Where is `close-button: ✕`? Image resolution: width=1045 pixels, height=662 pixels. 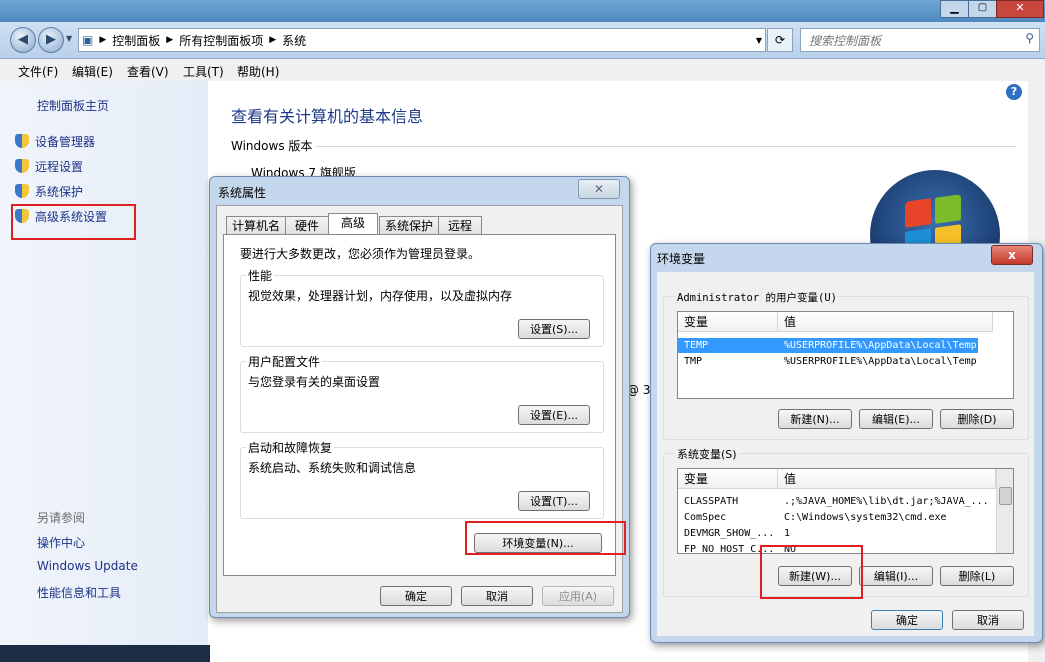 close-button: ✕ is located at coordinates (599, 189).